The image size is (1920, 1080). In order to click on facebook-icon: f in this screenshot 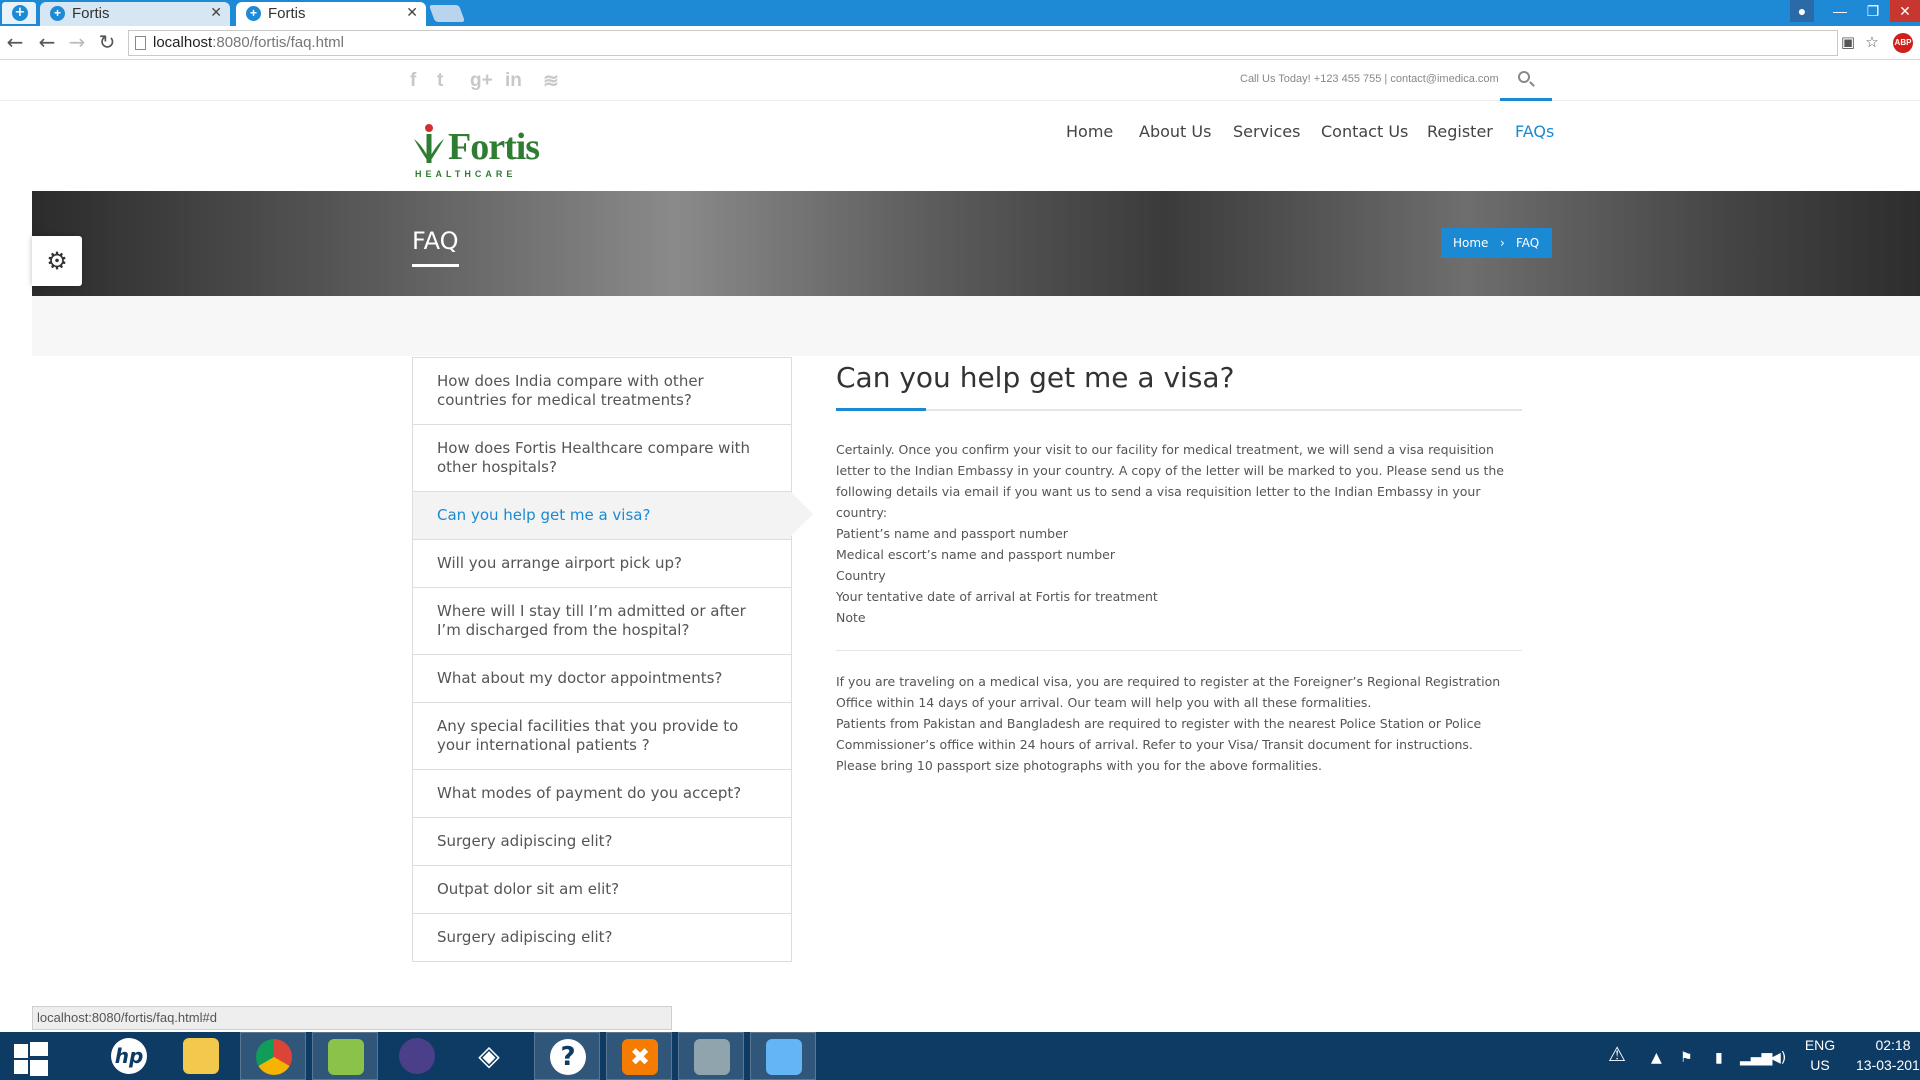, I will do `click(413, 81)`.